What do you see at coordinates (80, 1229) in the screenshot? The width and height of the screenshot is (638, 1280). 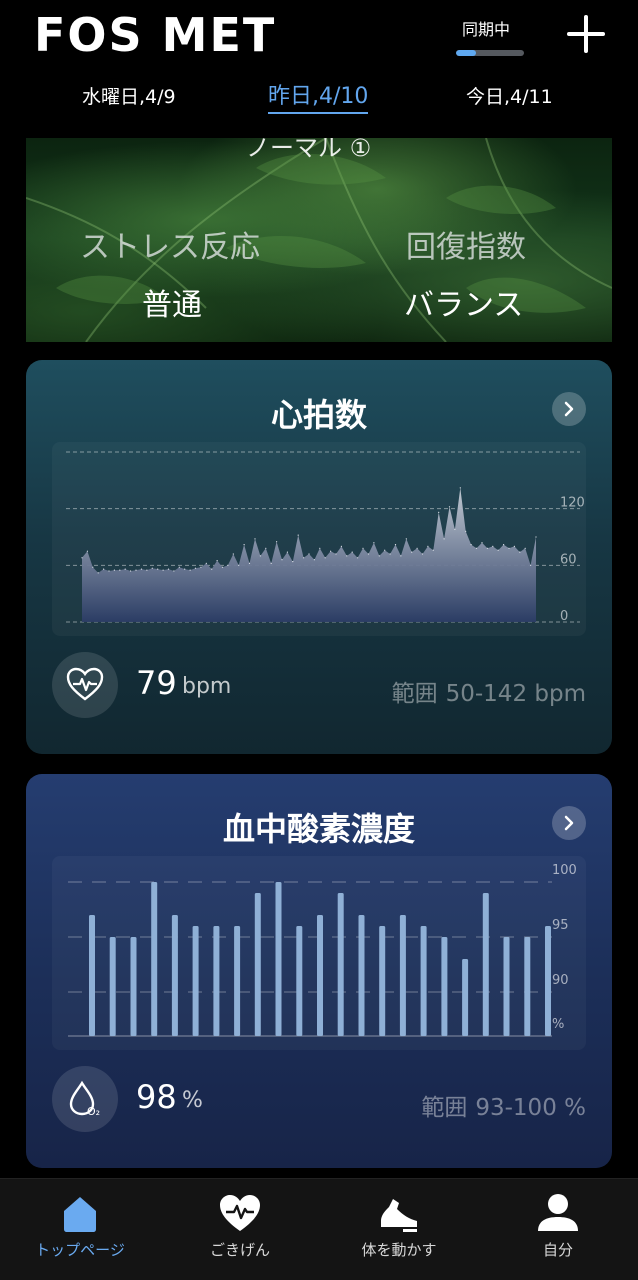 I see `nav-tab-home: トップページ` at bounding box center [80, 1229].